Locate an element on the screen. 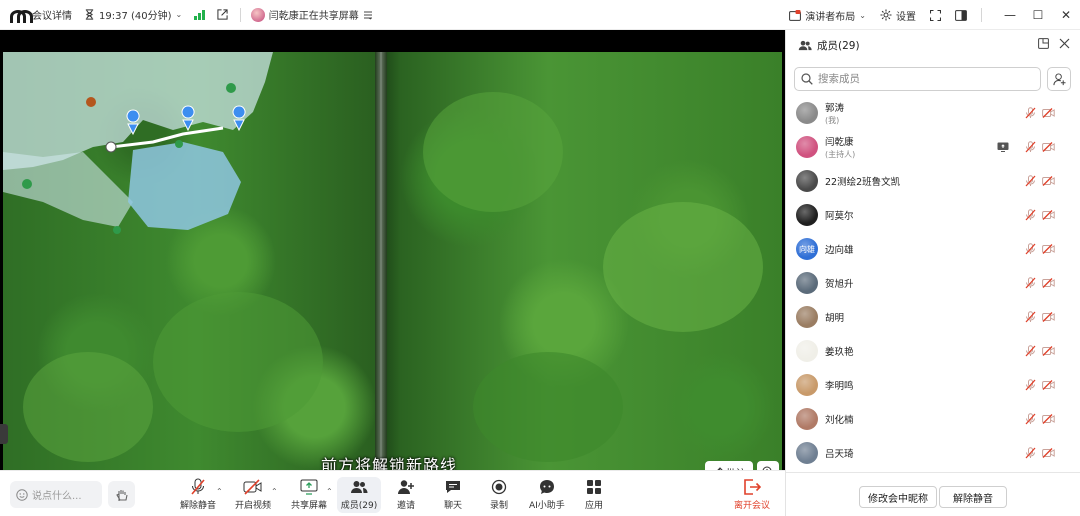 This screenshot has height=516, width=1080. unmute-all-button: 解除静音 is located at coordinates (973, 497).